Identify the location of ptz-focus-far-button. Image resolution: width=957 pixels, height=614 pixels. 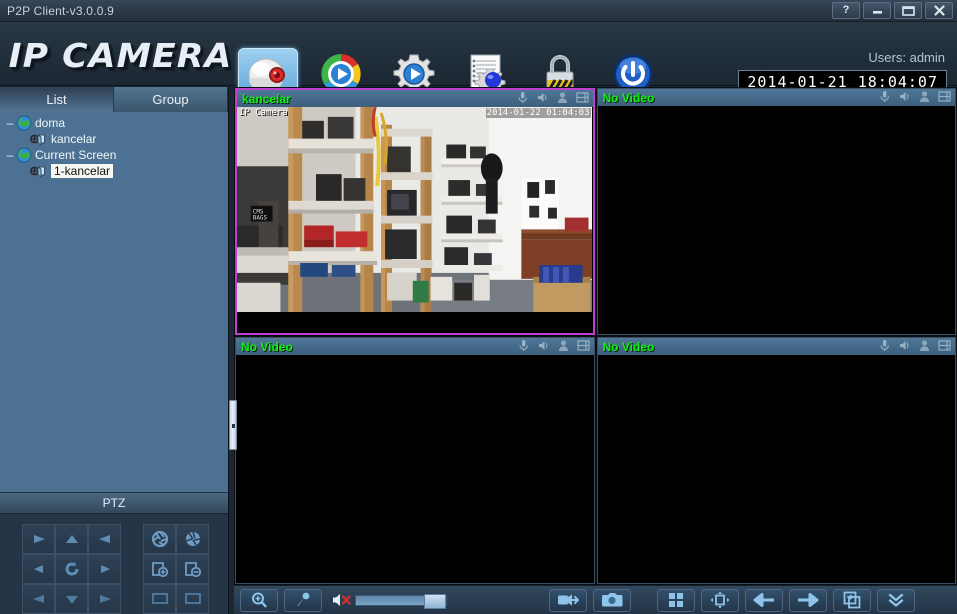
(192, 599).